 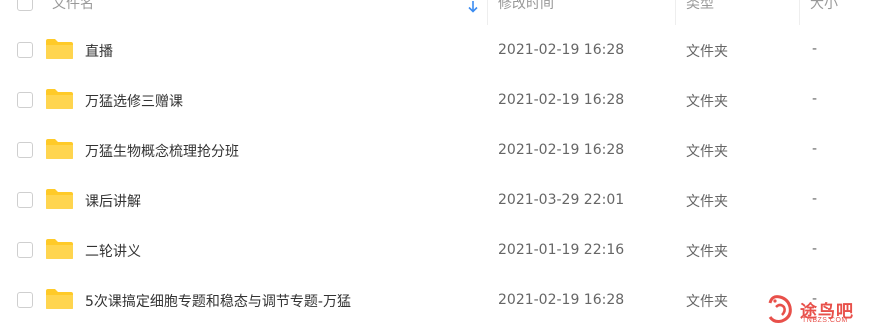 I want to click on column-header-size: 大小, so click(x=834, y=12).